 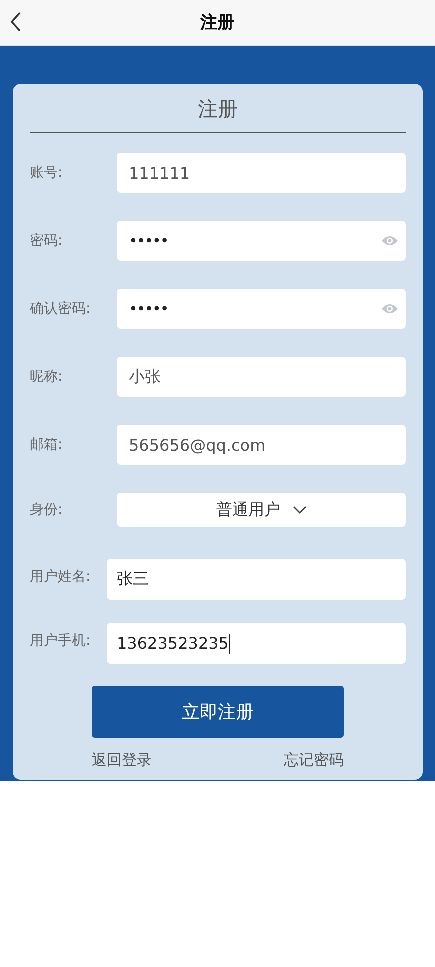 I want to click on input-field: 13623523235, so click(x=256, y=643).